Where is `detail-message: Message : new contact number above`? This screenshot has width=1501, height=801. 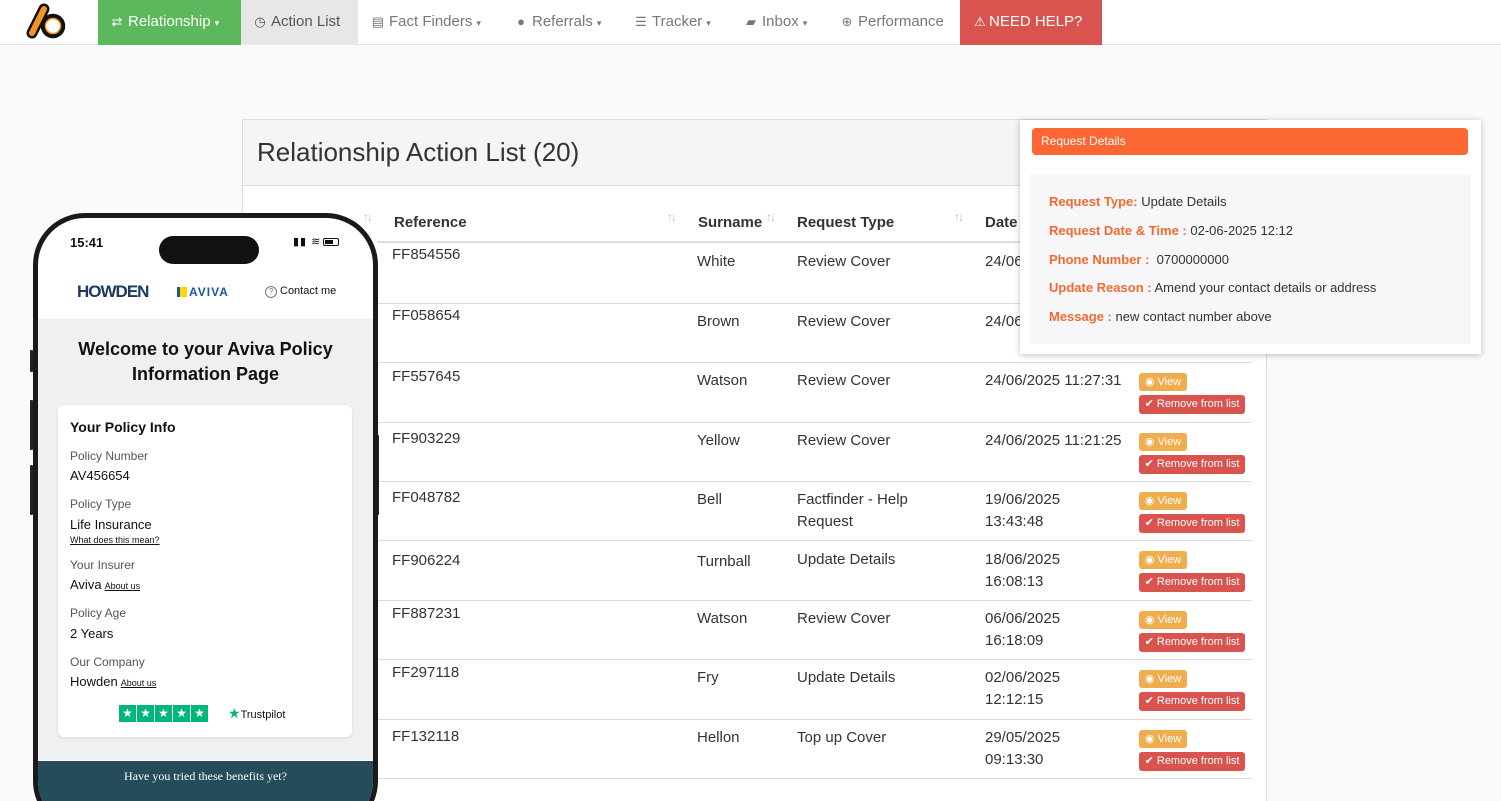 detail-message: Message : new contact number above is located at coordinates (1160, 316).